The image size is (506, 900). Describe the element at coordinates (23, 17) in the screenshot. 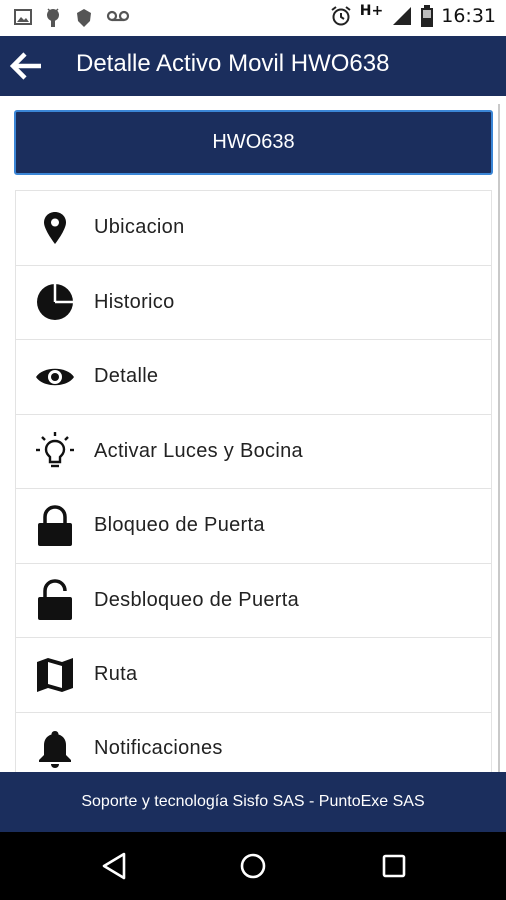

I see `image-icon` at that location.